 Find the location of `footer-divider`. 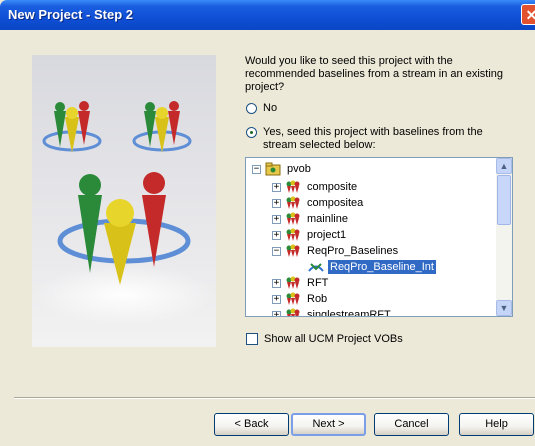

footer-divider is located at coordinates (274, 398).